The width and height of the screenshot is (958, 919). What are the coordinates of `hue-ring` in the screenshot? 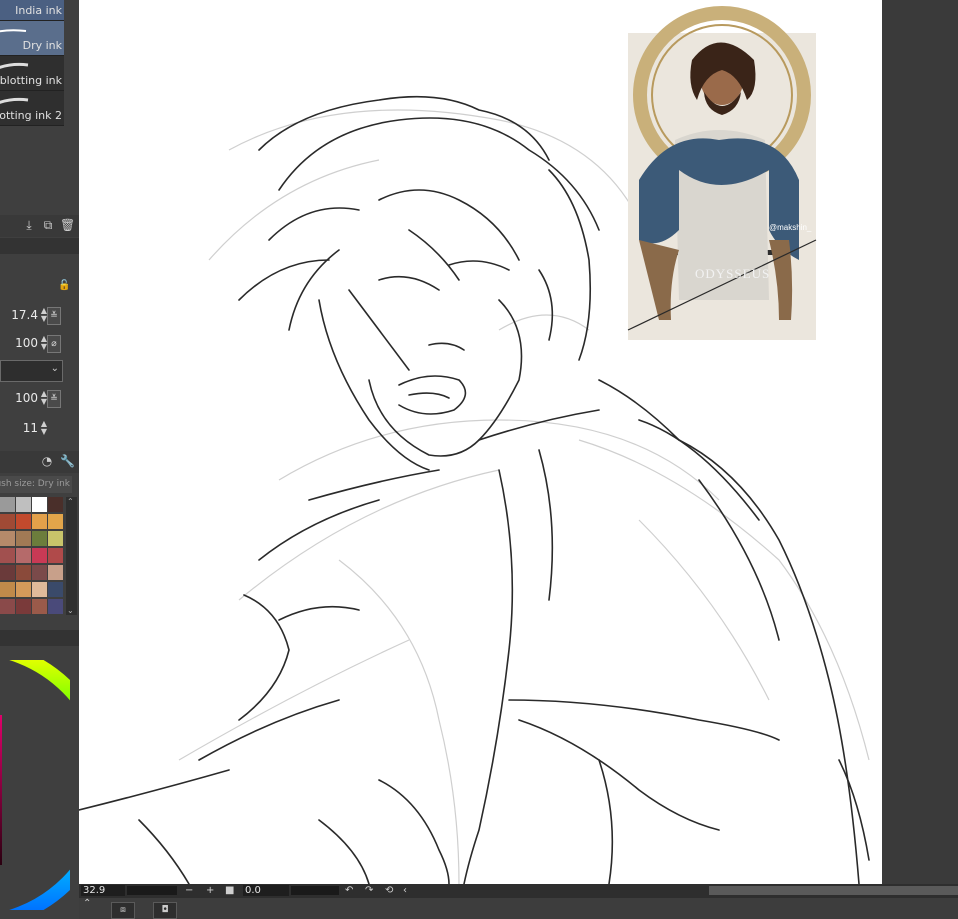 It's located at (35, 785).